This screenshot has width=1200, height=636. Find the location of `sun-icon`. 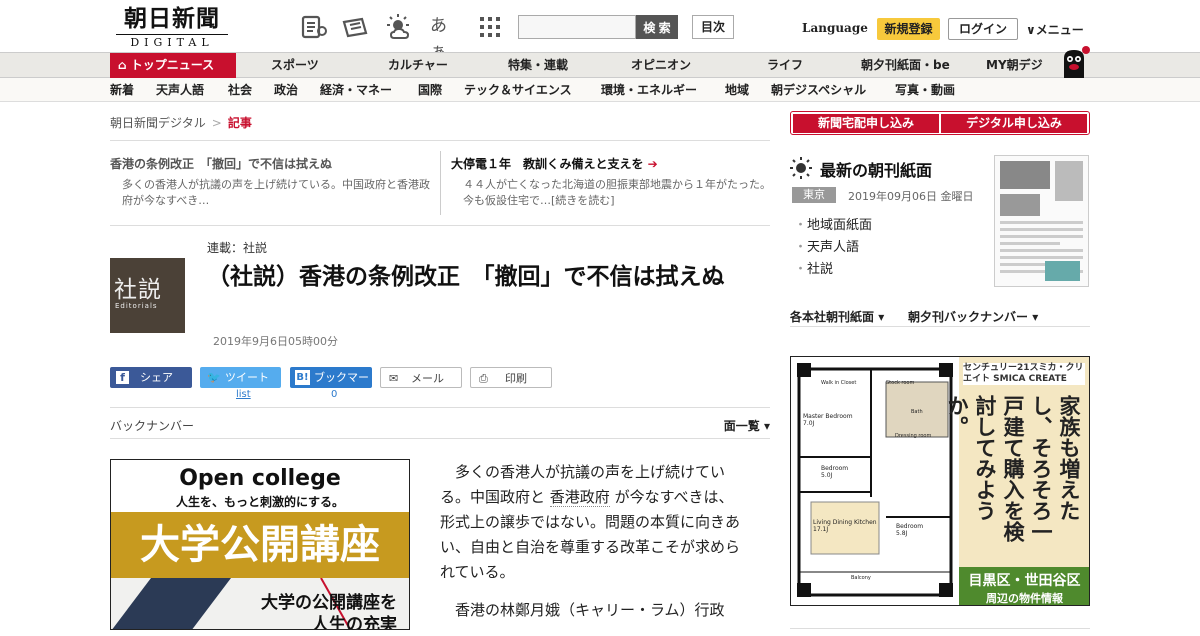

sun-icon is located at coordinates (801, 168).